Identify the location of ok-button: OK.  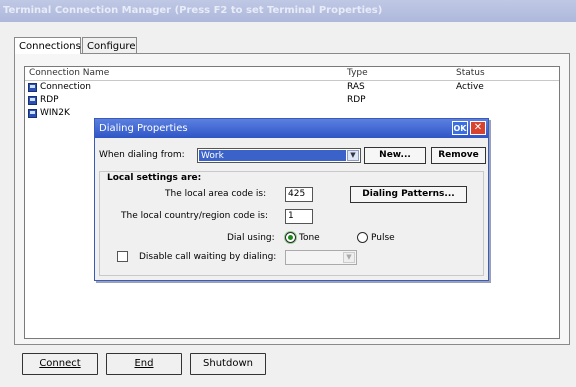
(460, 128).